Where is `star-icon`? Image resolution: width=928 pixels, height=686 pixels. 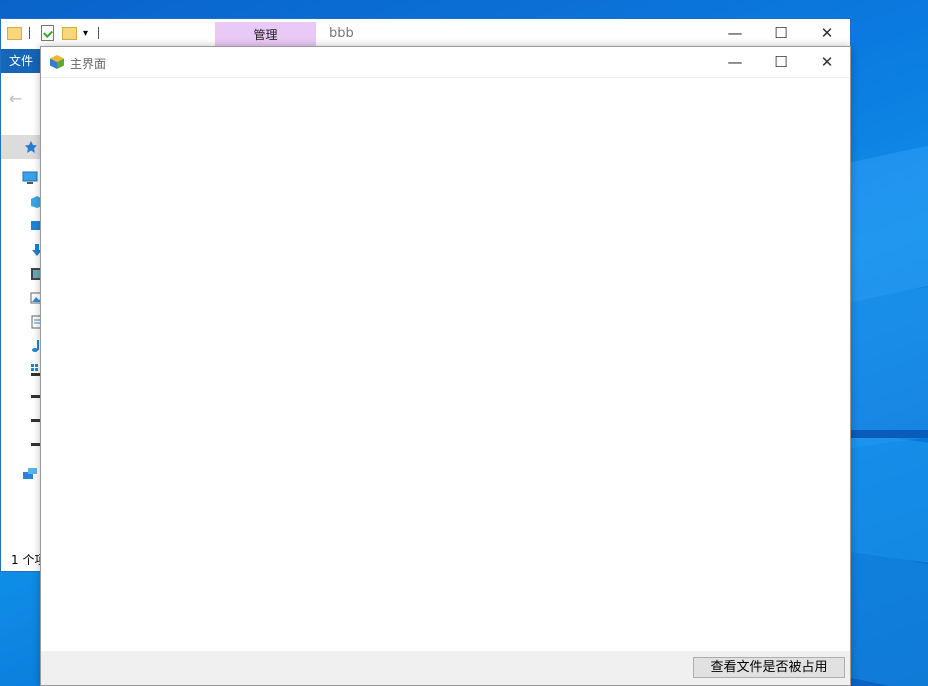 star-icon is located at coordinates (31, 147).